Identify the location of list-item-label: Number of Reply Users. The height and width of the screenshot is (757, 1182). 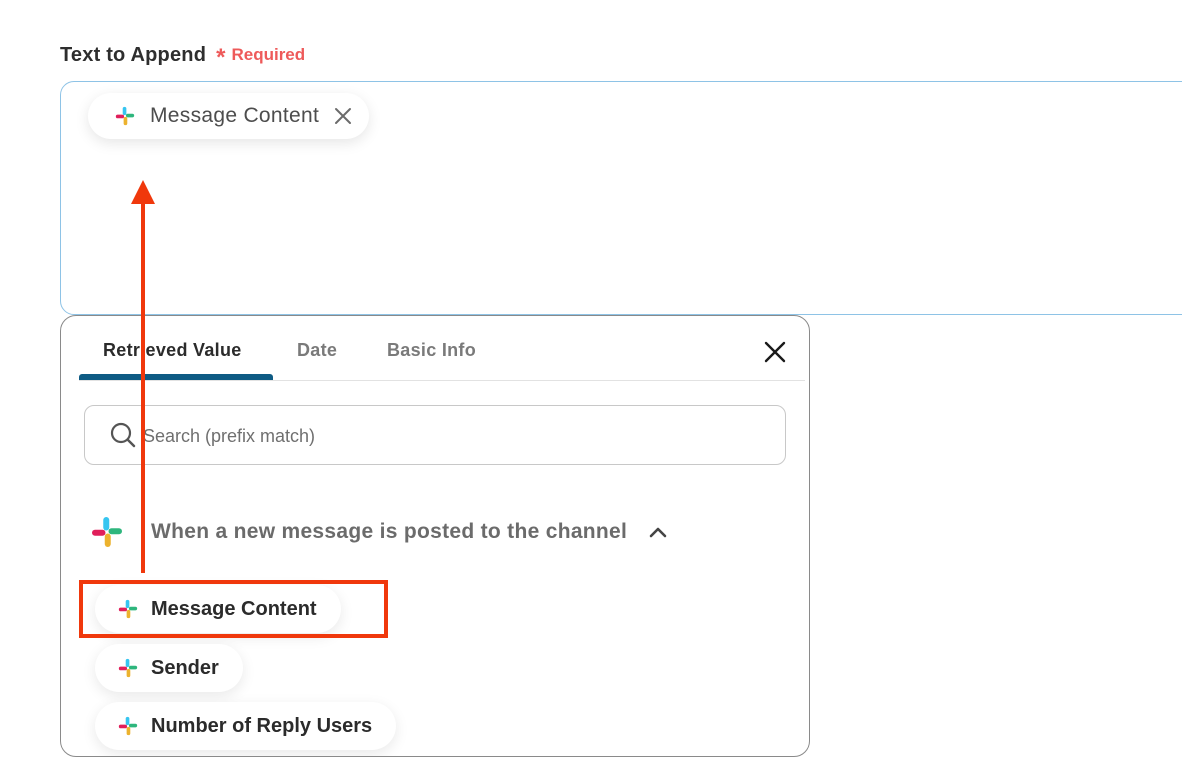
(262, 725).